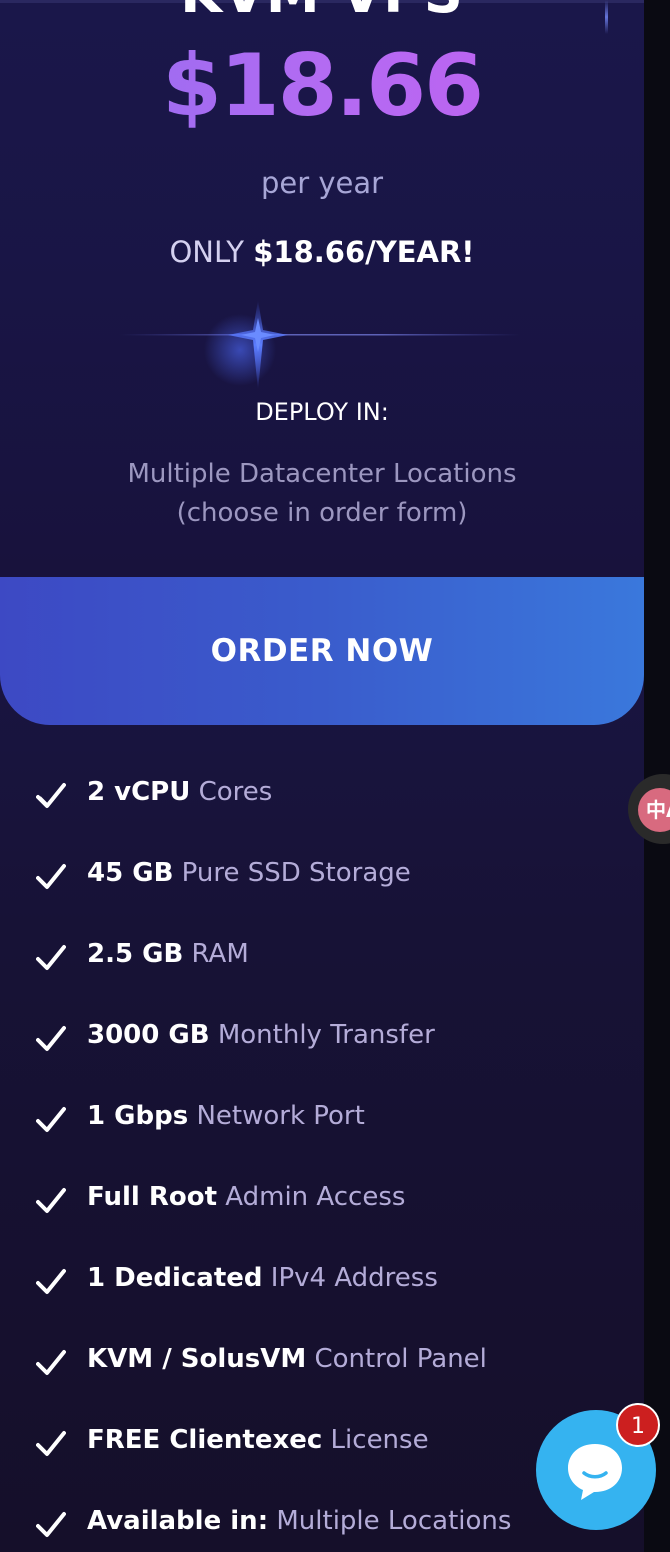  What do you see at coordinates (364, 252) in the screenshot?
I see `promo-price: $18.66/YEAR!` at bounding box center [364, 252].